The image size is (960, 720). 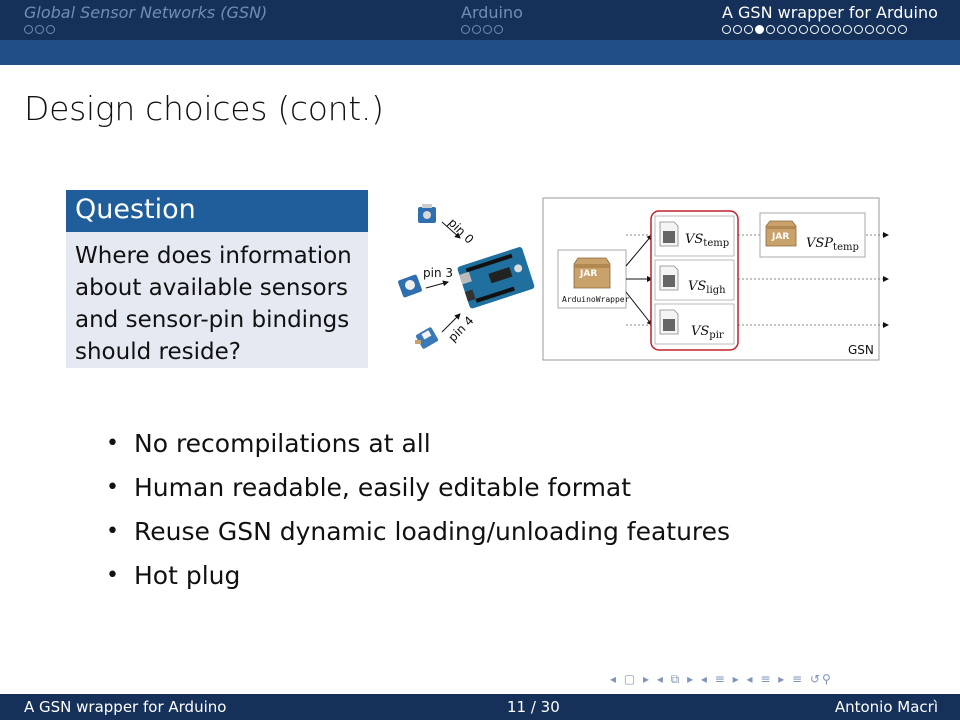 I want to click on footer-title: A GSN wrapper for Arduino, so click(x=125, y=707).